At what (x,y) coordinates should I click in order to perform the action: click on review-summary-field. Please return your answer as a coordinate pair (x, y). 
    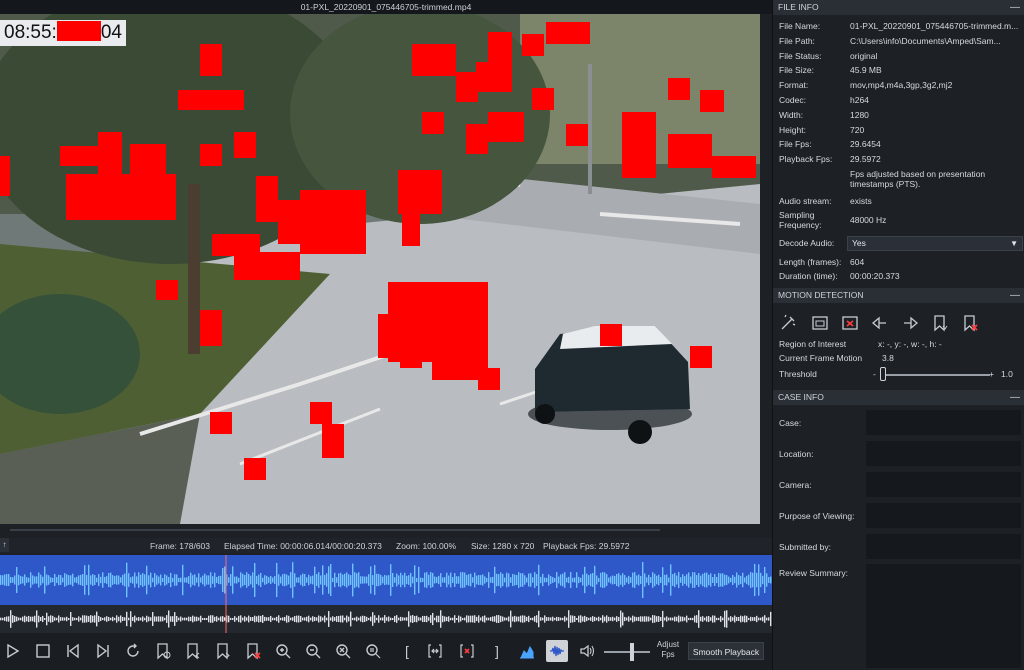
    Looking at the image, I should click on (943, 616).